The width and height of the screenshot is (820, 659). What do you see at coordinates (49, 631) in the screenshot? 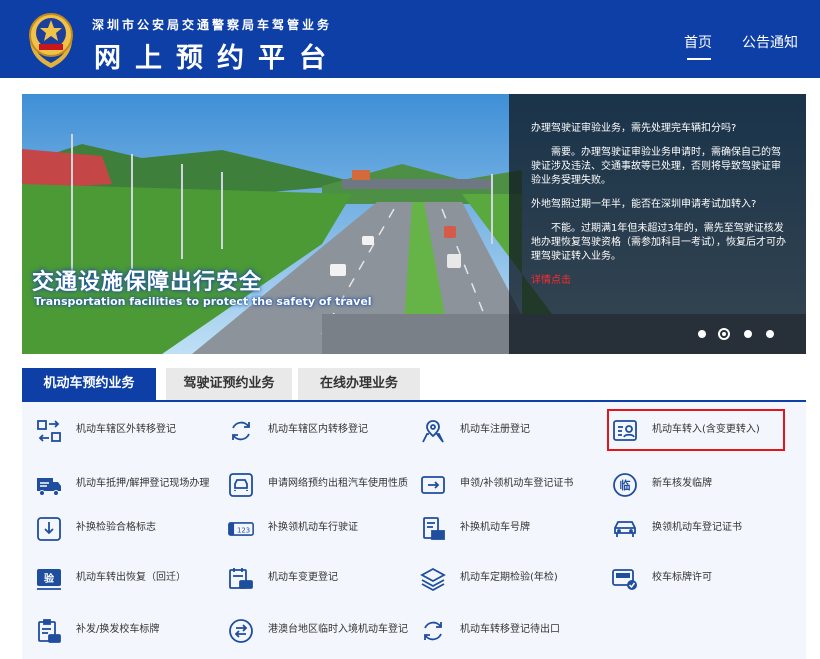
I see `clipboard-car-icon` at bounding box center [49, 631].